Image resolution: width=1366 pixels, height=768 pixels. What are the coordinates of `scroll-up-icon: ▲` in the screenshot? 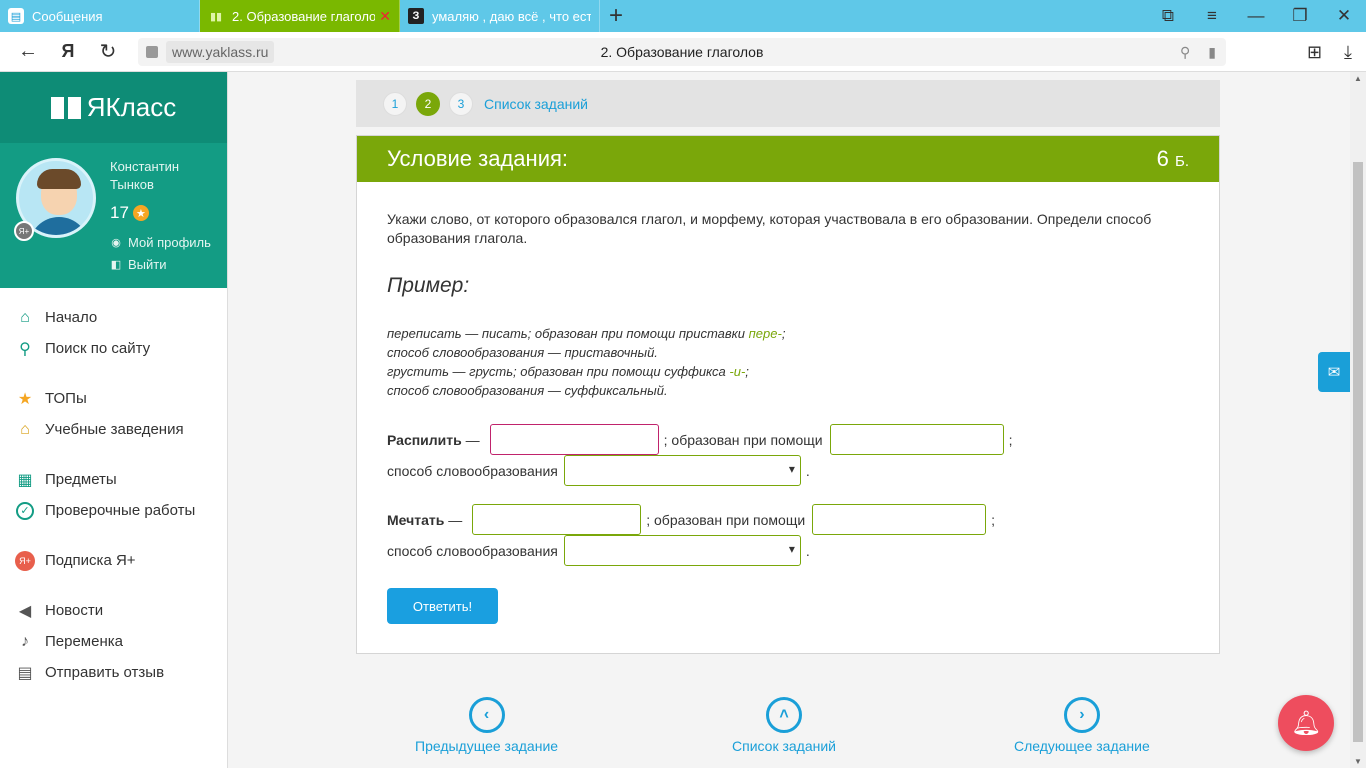 It's located at (1358, 78).